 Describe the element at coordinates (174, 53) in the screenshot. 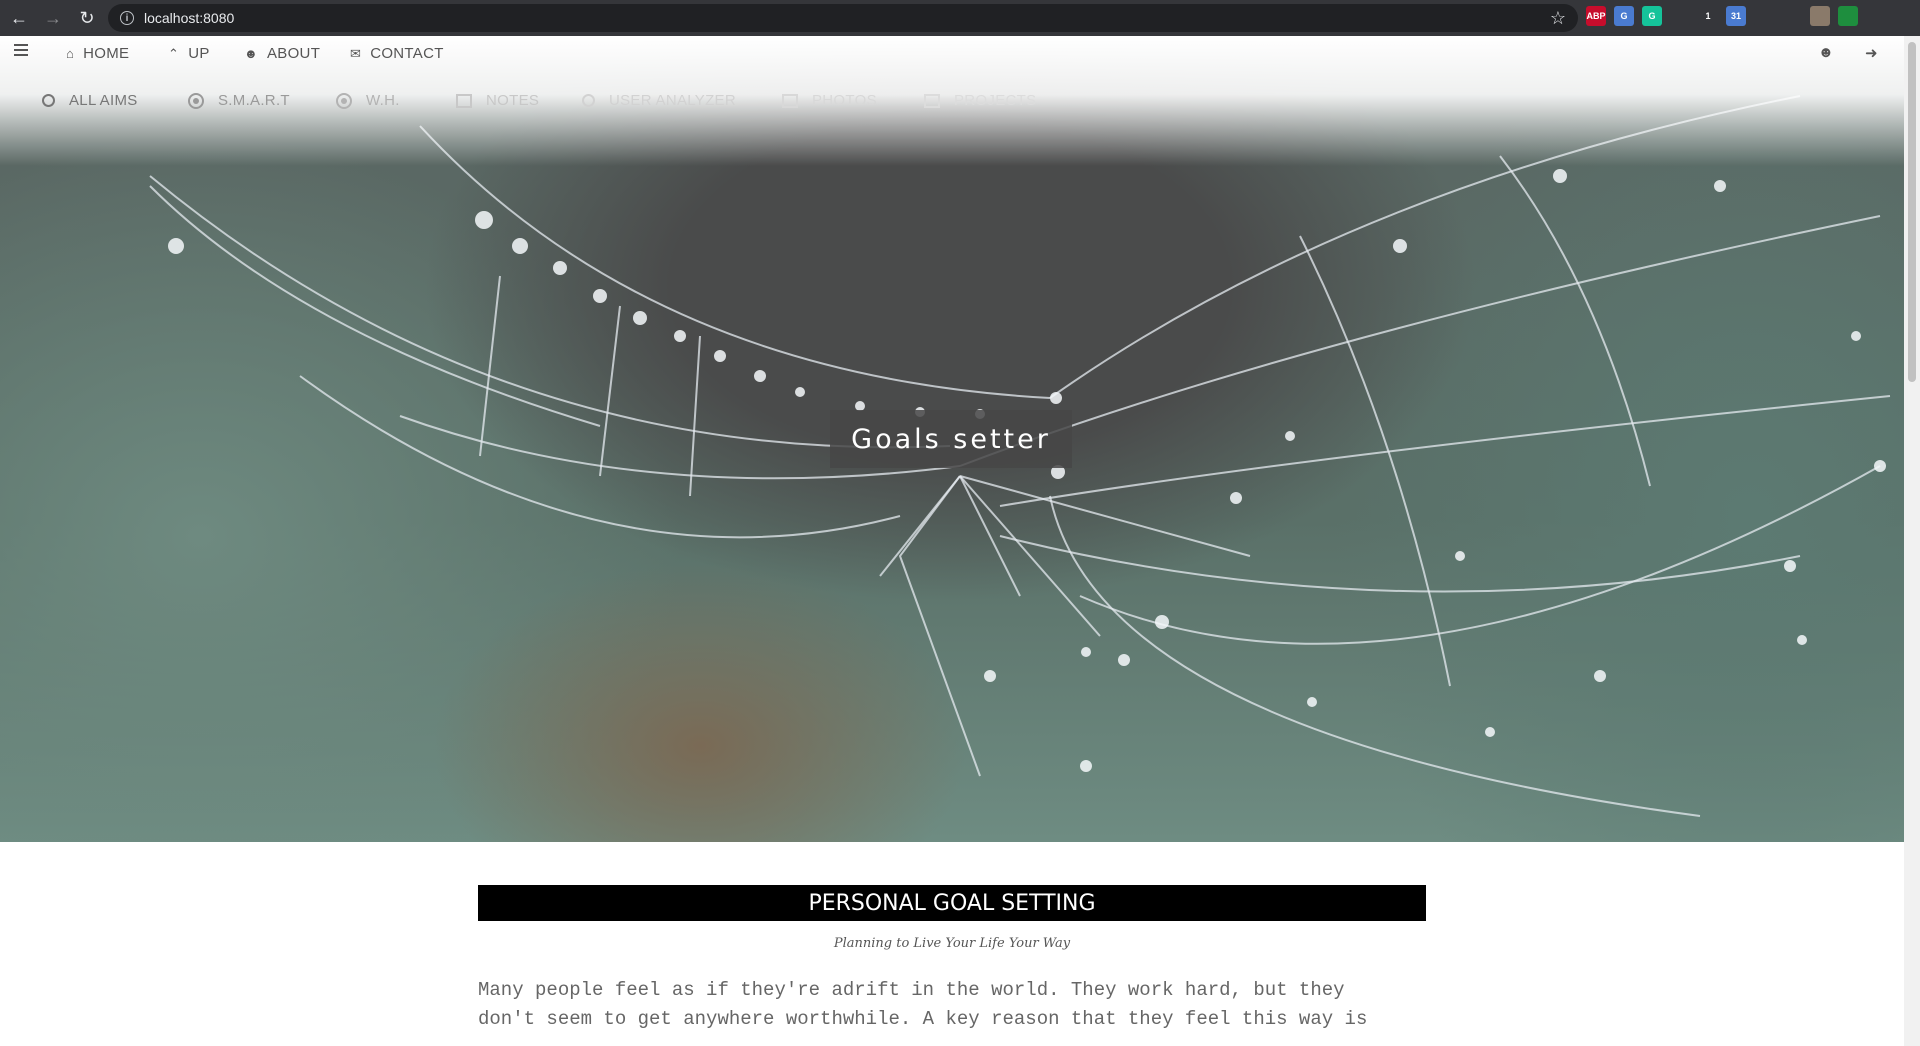

I see `chevron-up-icon: ⌃` at that location.